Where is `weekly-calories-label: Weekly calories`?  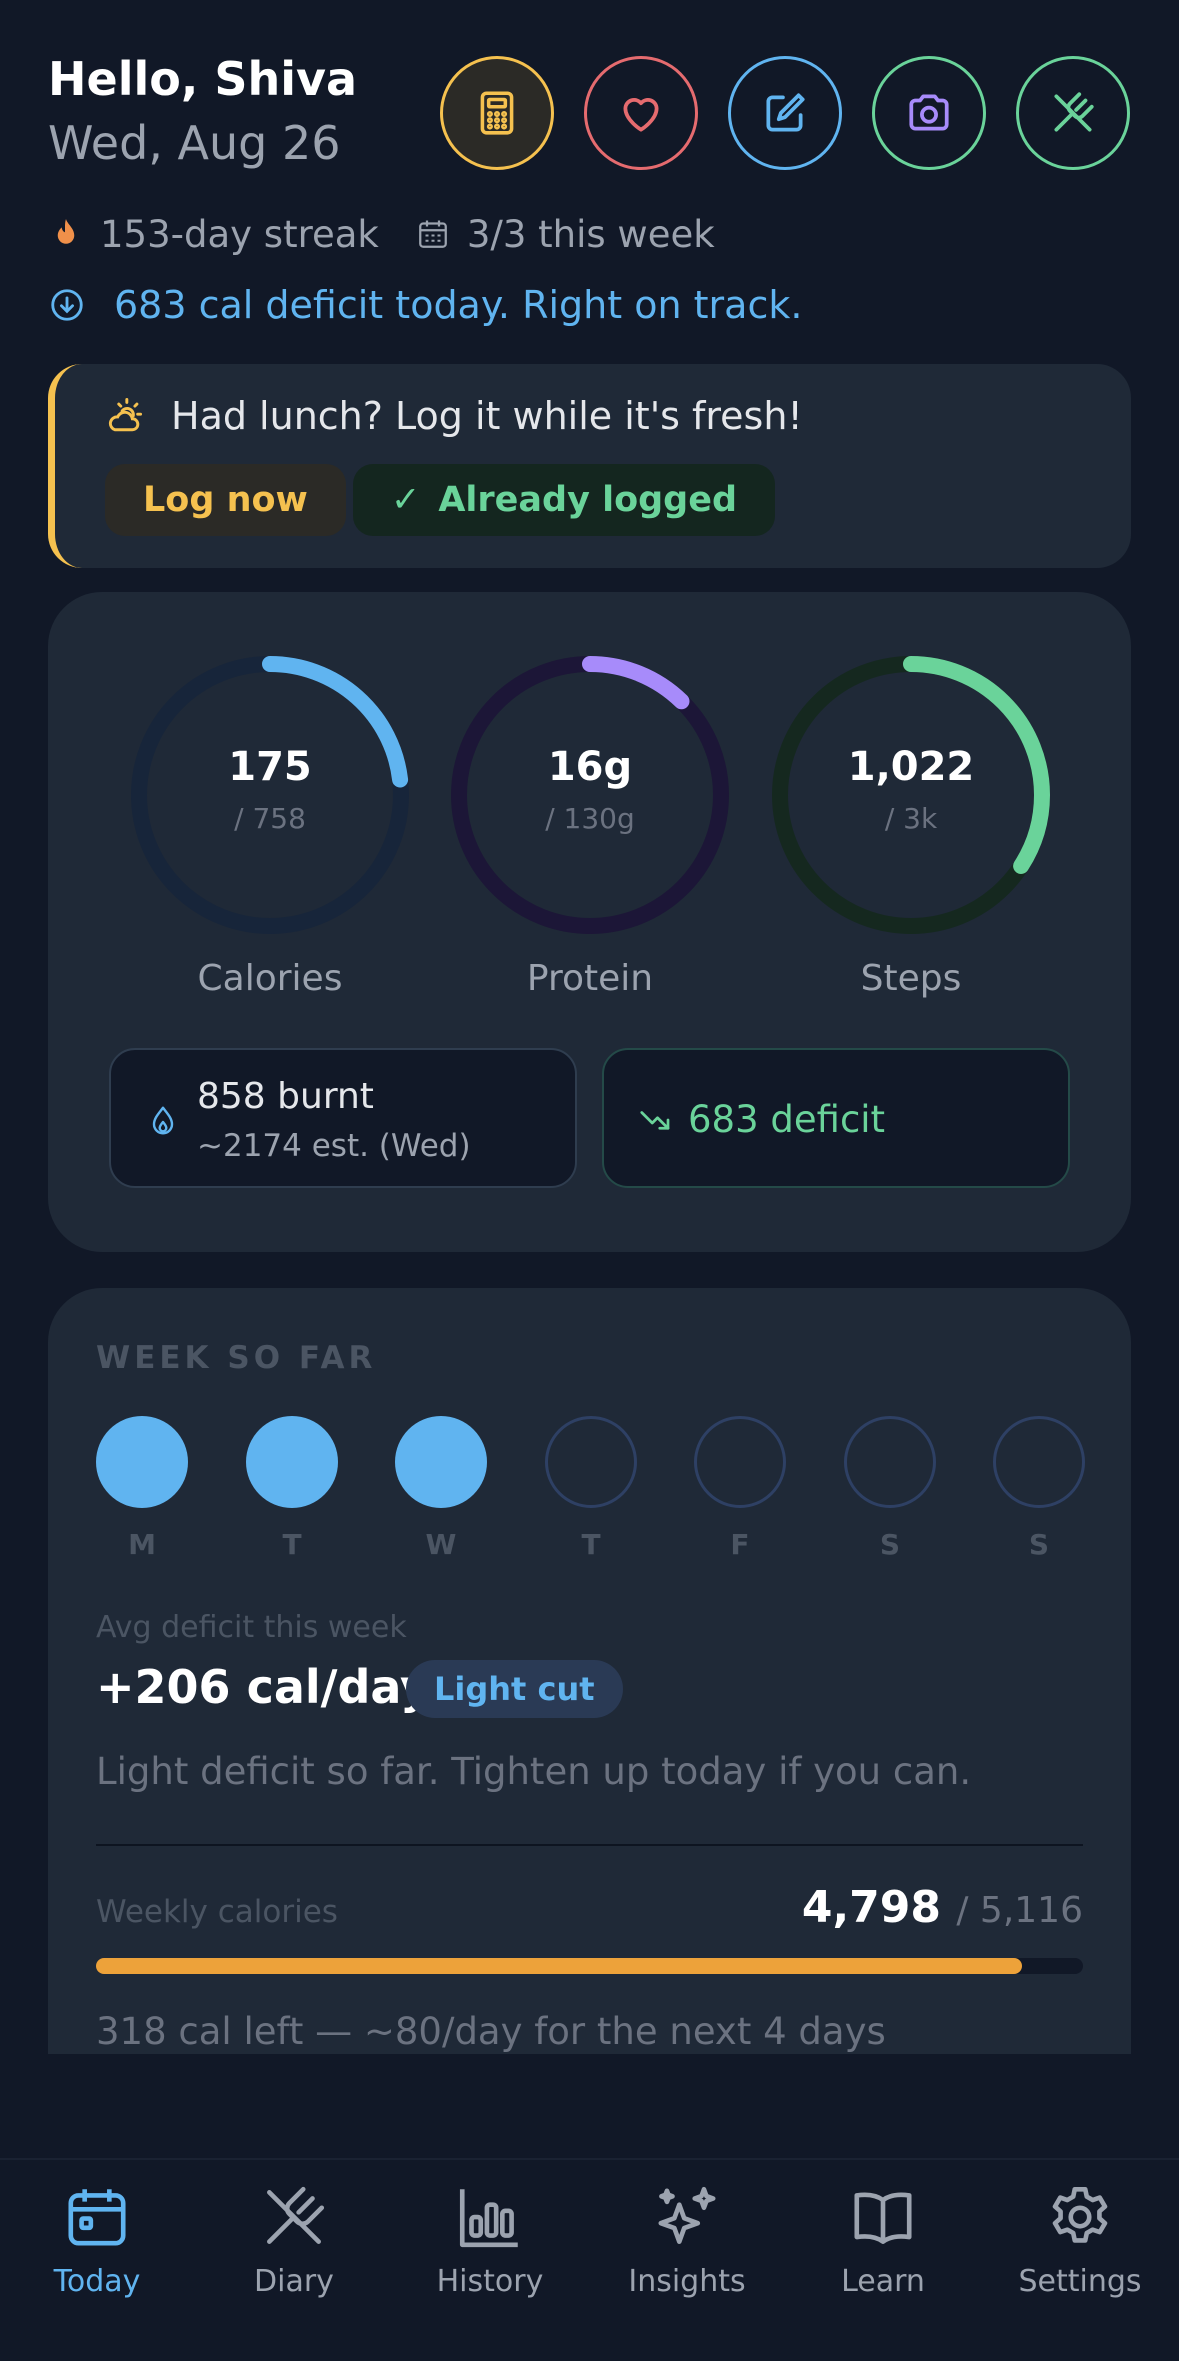
weekly-calories-label: Weekly calories is located at coordinates (217, 1912).